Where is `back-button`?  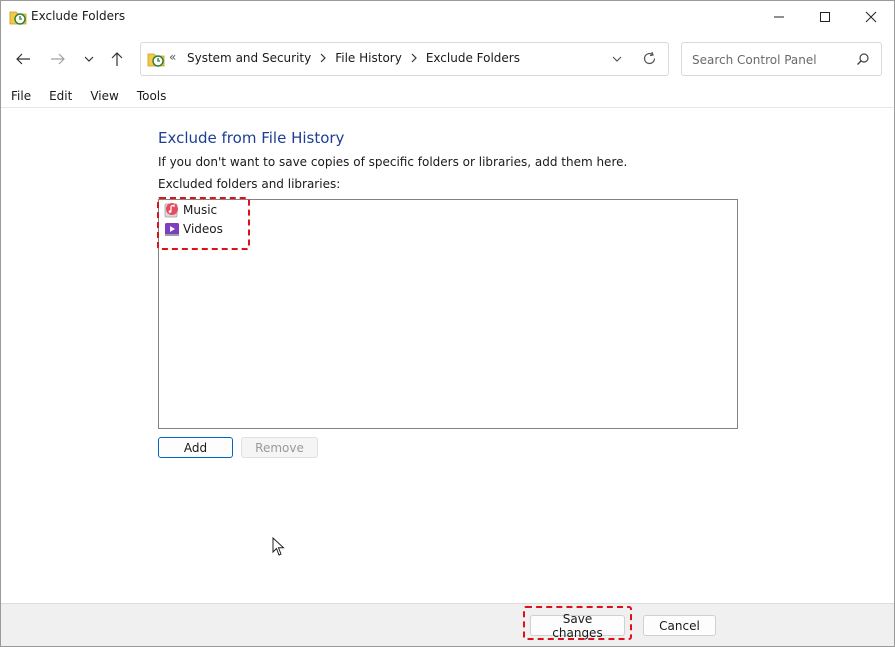
back-button is located at coordinates (23, 59).